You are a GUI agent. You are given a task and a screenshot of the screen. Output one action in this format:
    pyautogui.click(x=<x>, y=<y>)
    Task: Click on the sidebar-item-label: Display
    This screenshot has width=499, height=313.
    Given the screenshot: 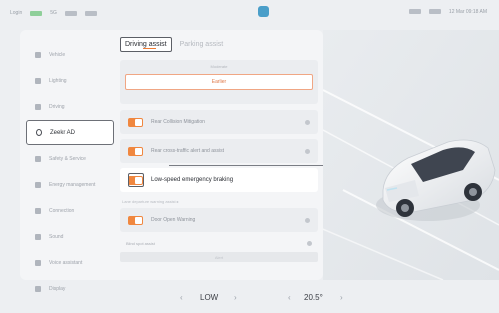 What is the action you would take?
    pyautogui.click(x=57, y=288)
    